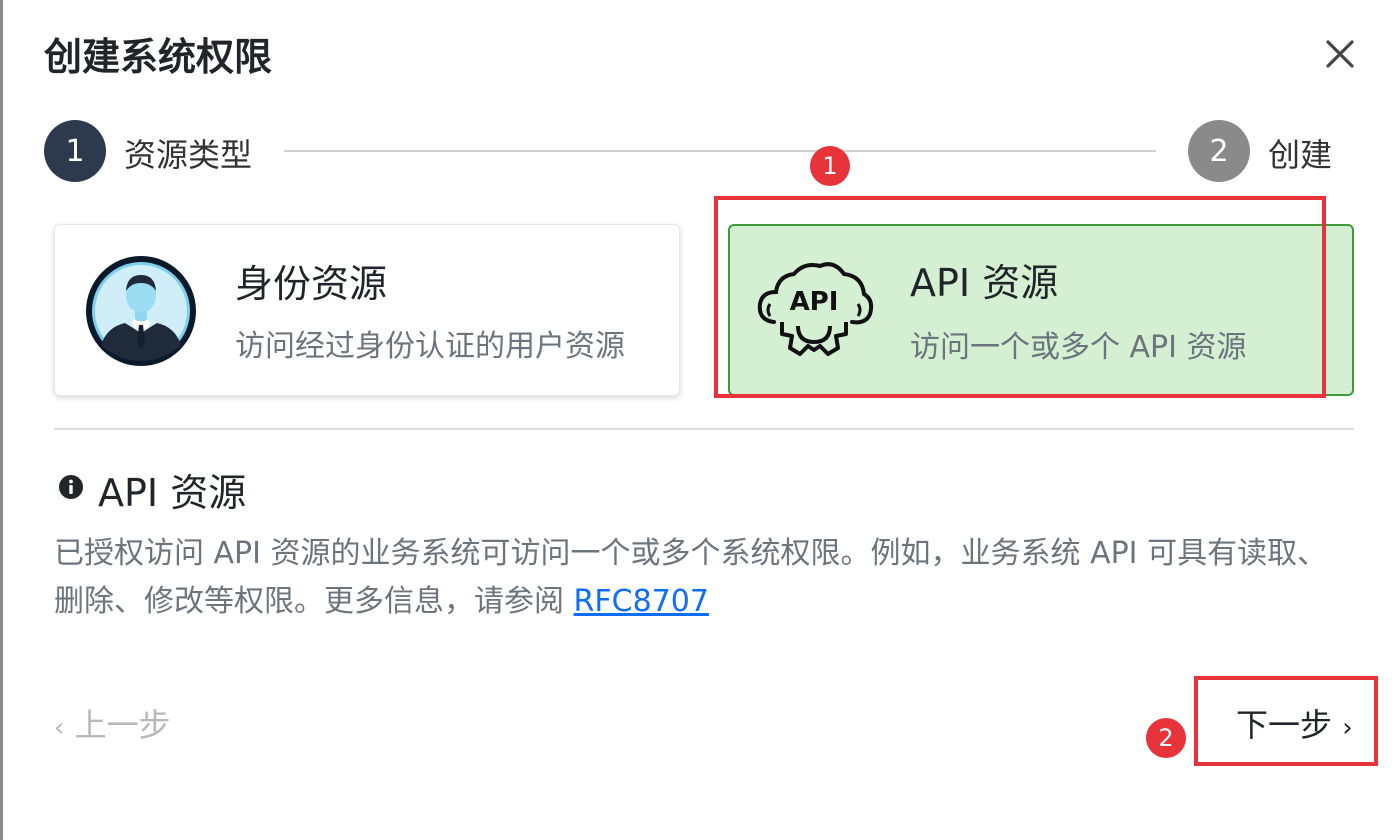  Describe the element at coordinates (704, 429) in the screenshot. I see `section-divider` at that location.